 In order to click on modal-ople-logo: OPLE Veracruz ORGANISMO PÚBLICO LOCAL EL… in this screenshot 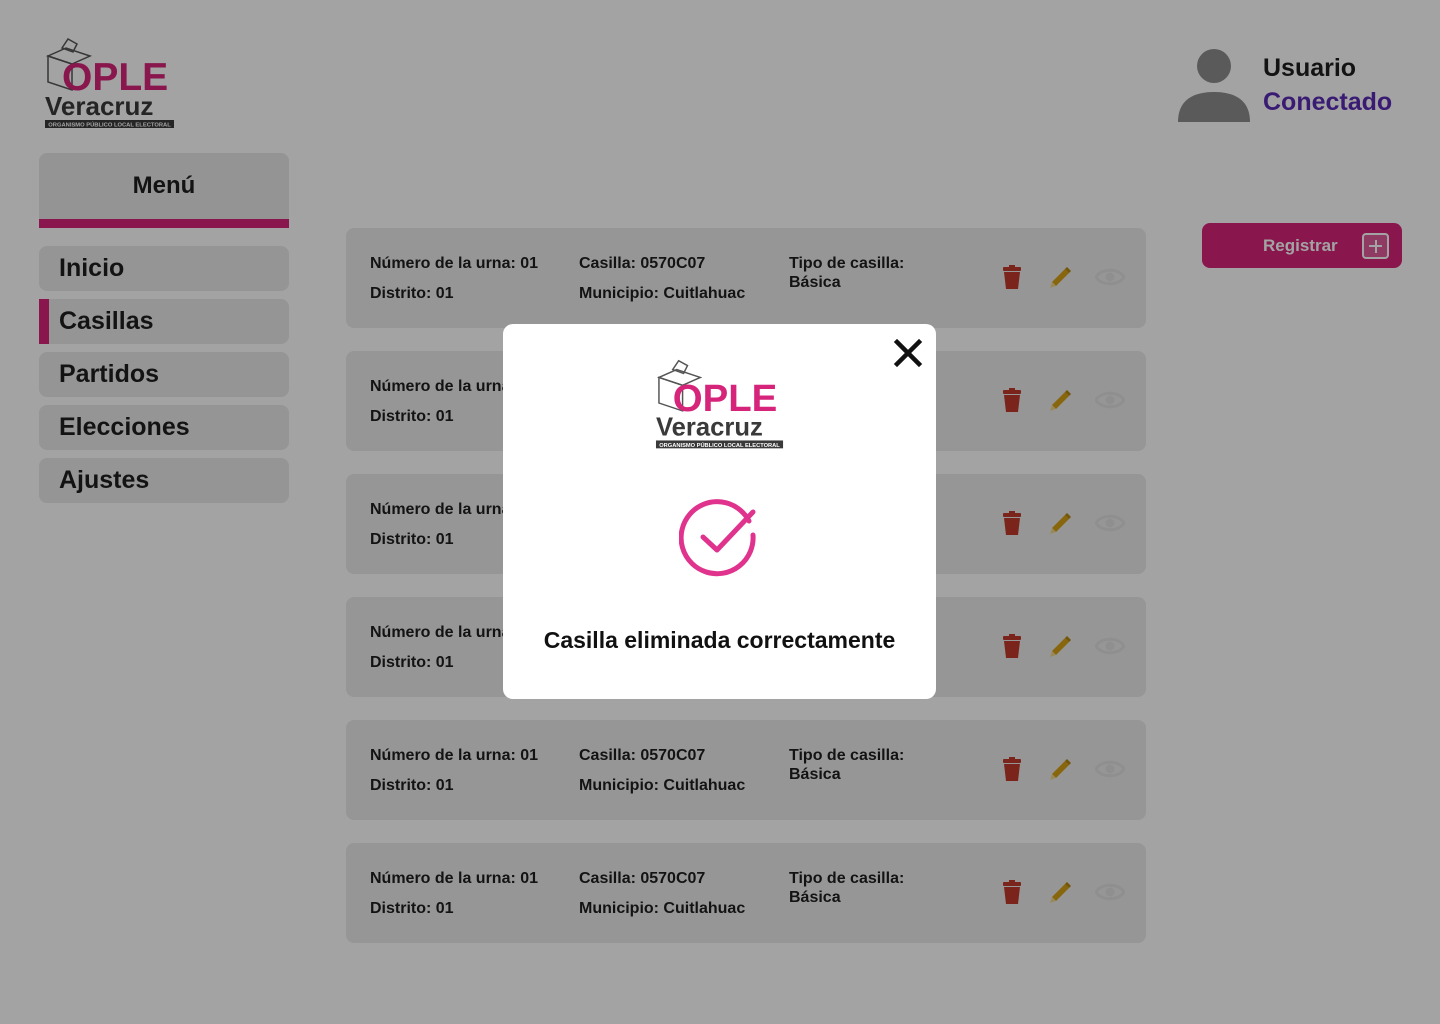, I will do `click(721, 405)`.